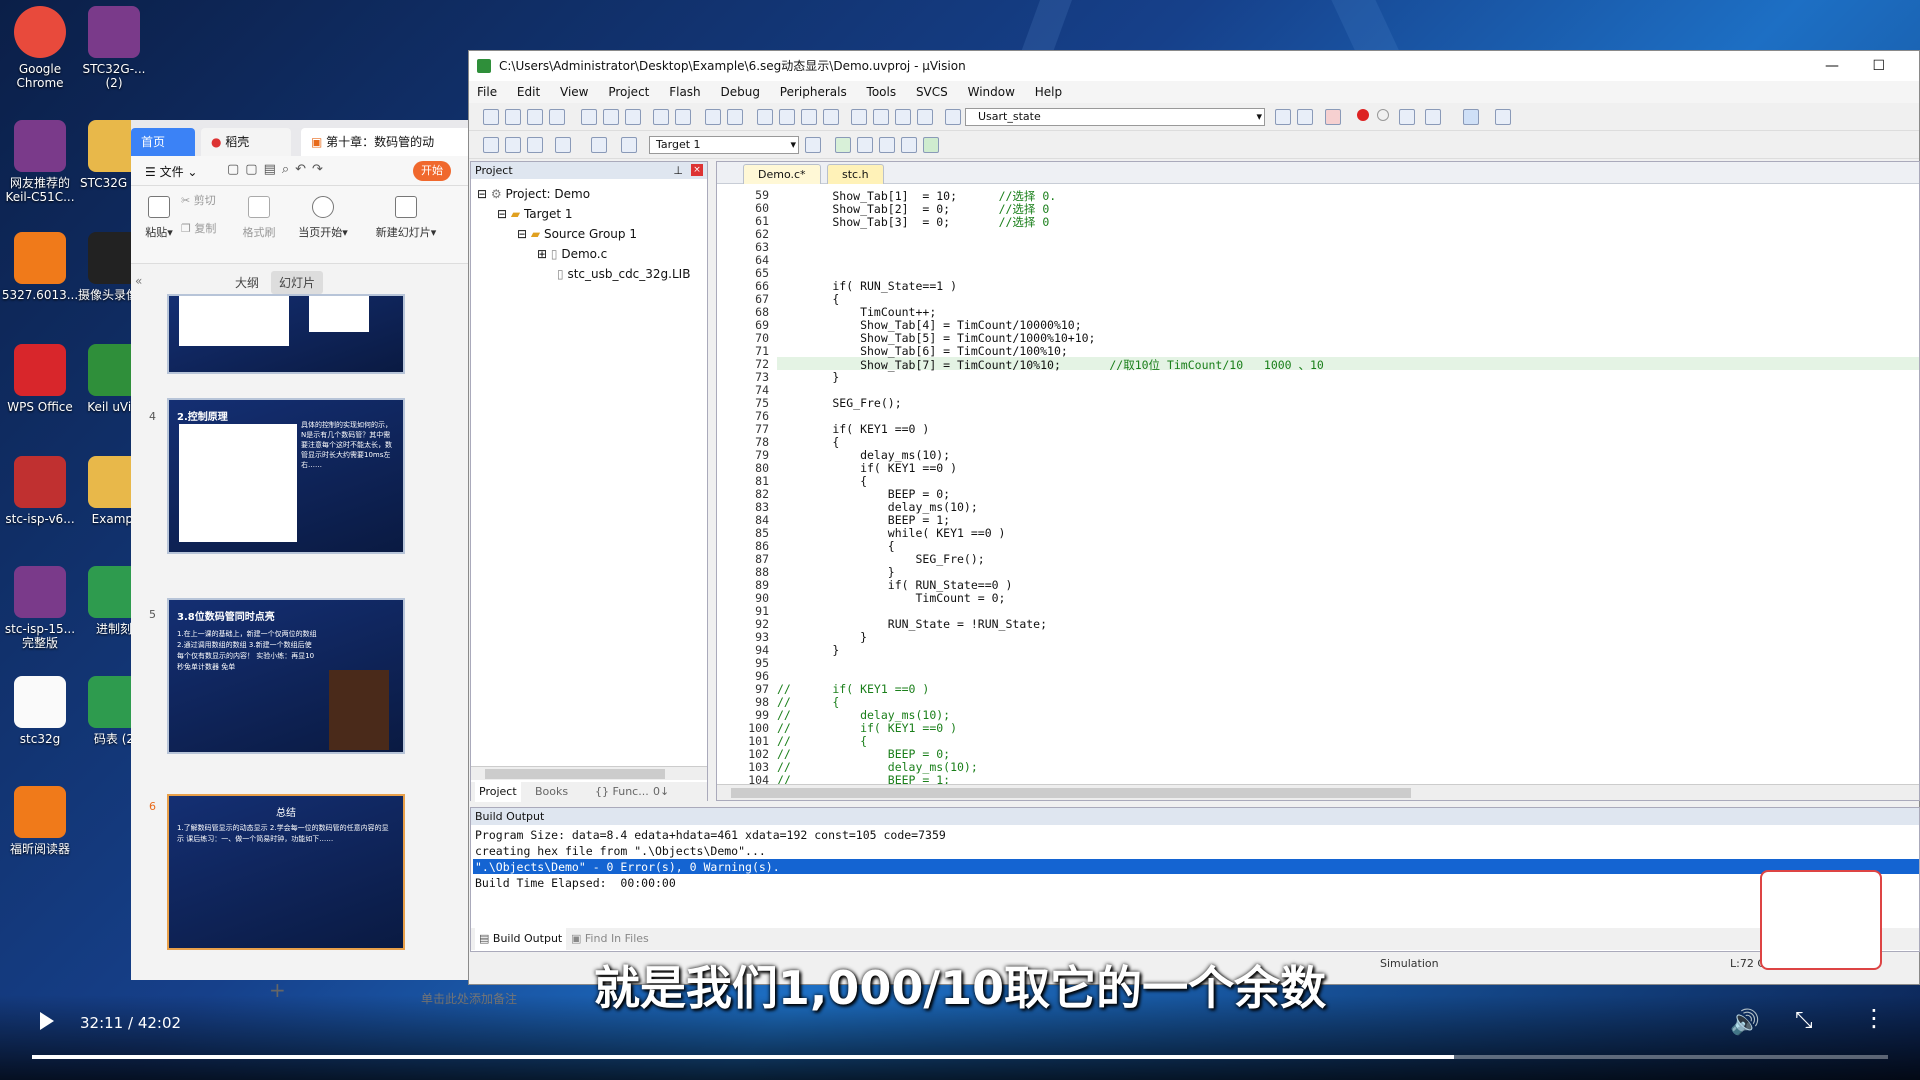  What do you see at coordinates (881, 117) in the screenshot?
I see `unindent-icon` at bounding box center [881, 117].